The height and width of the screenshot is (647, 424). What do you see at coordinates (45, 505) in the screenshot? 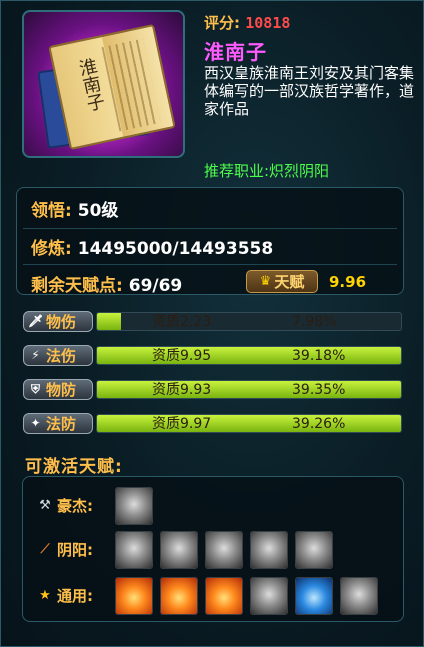
I see `axe-icon: ⚒` at bounding box center [45, 505].